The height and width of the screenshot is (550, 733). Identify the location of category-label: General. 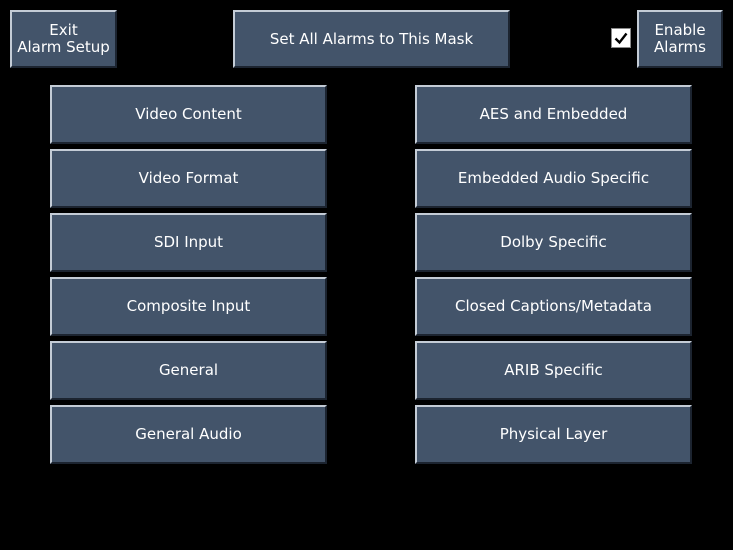
(188, 370).